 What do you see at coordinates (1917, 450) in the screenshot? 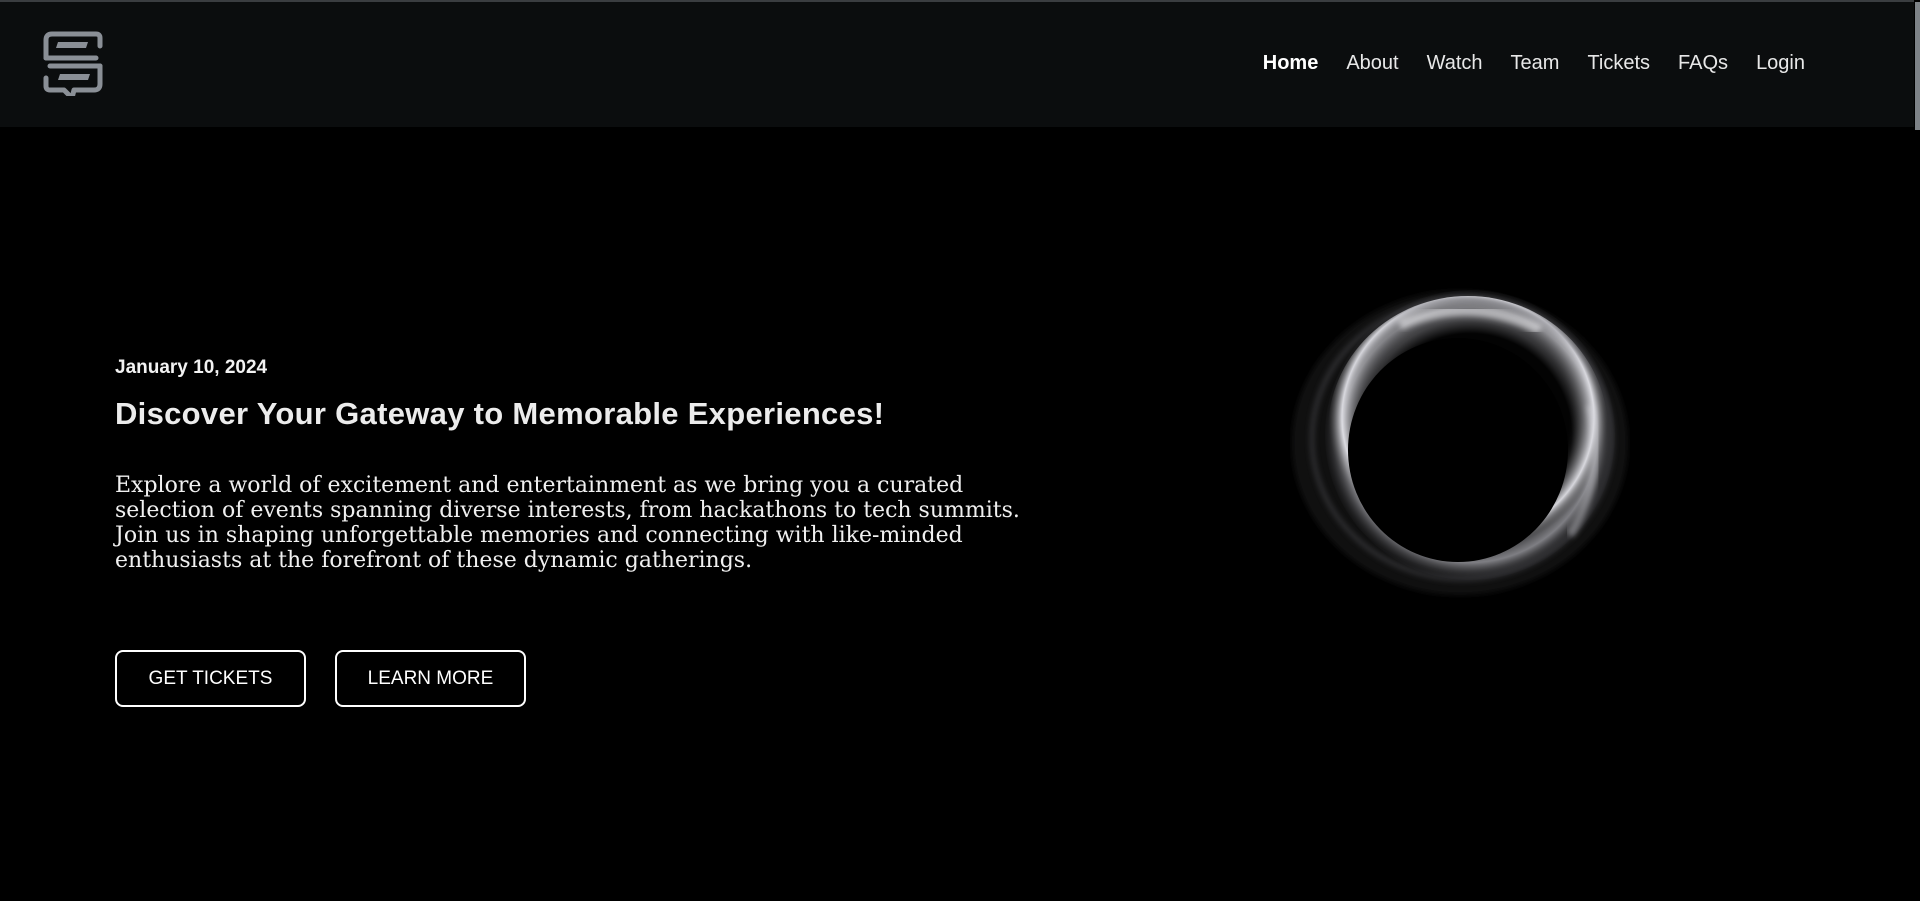
I see `scrollbar` at bounding box center [1917, 450].